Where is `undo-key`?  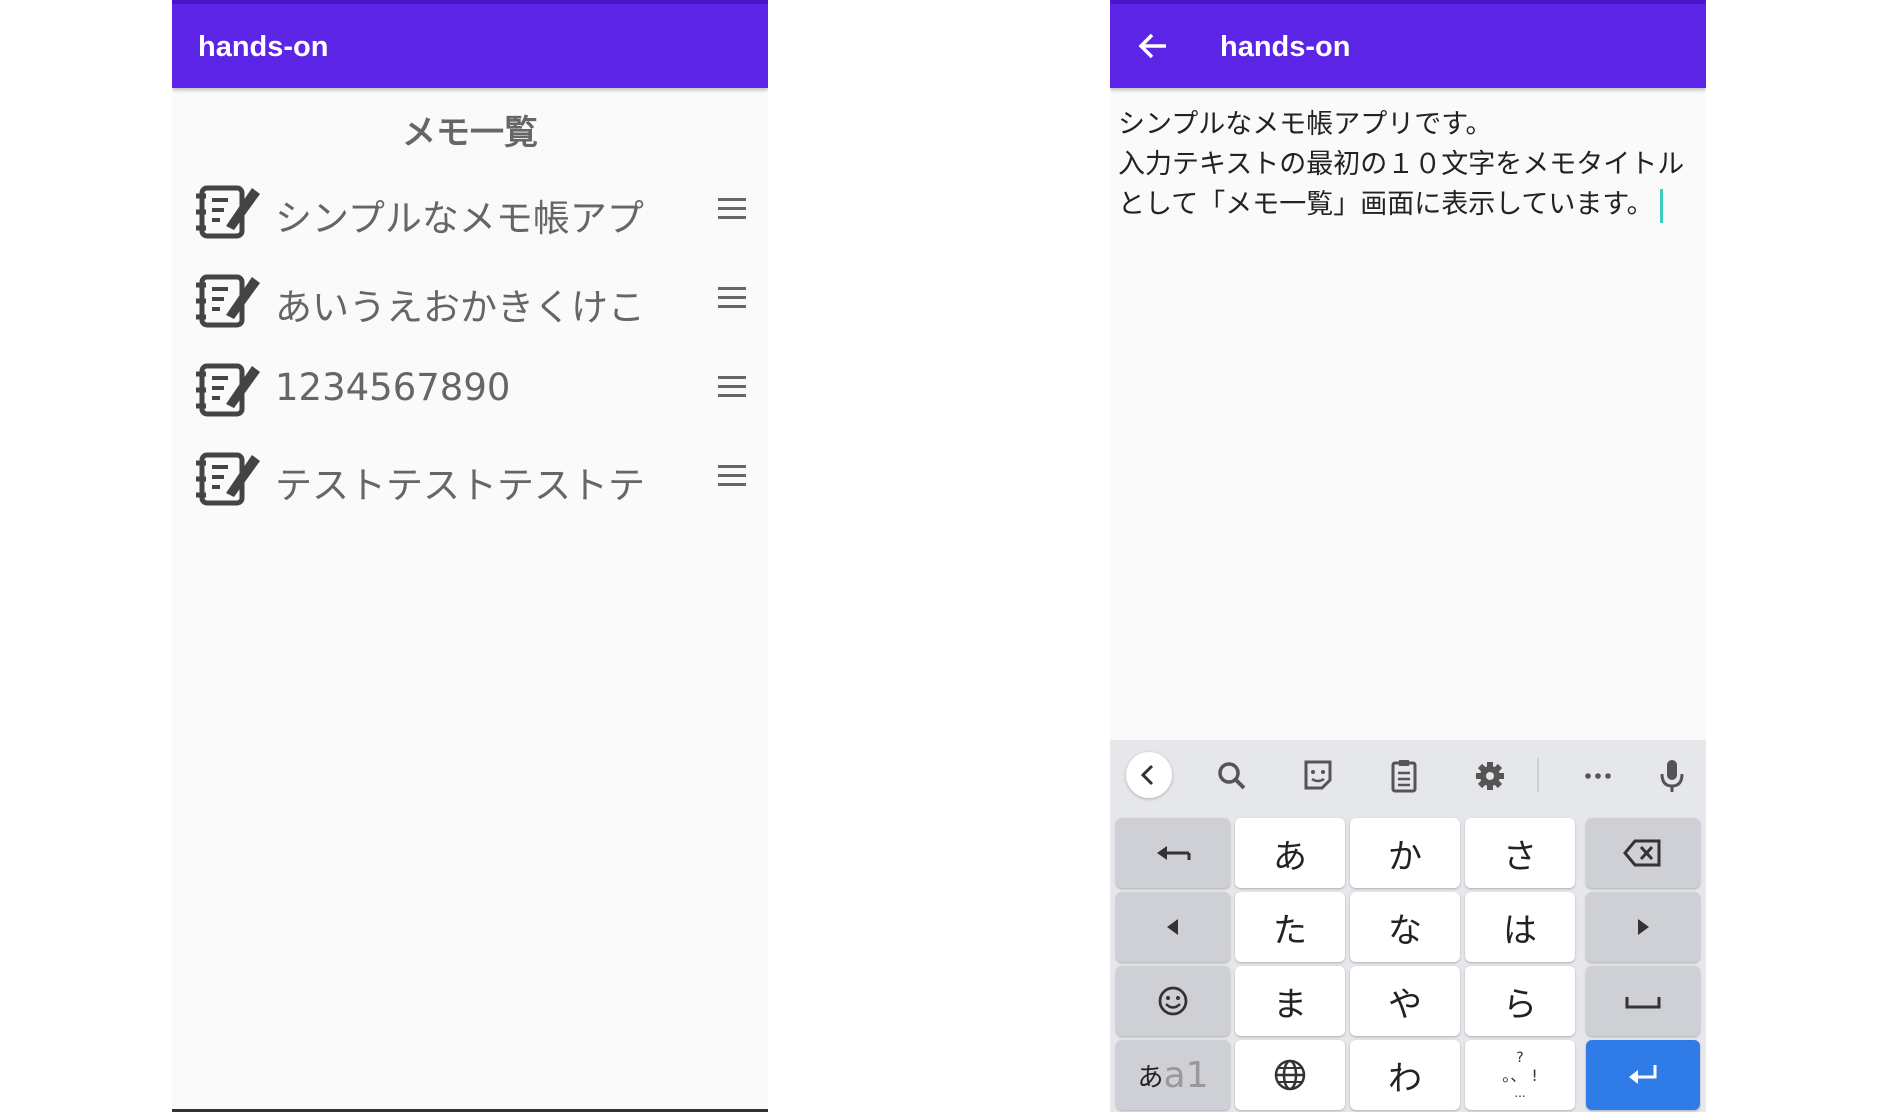 undo-key is located at coordinates (1173, 853).